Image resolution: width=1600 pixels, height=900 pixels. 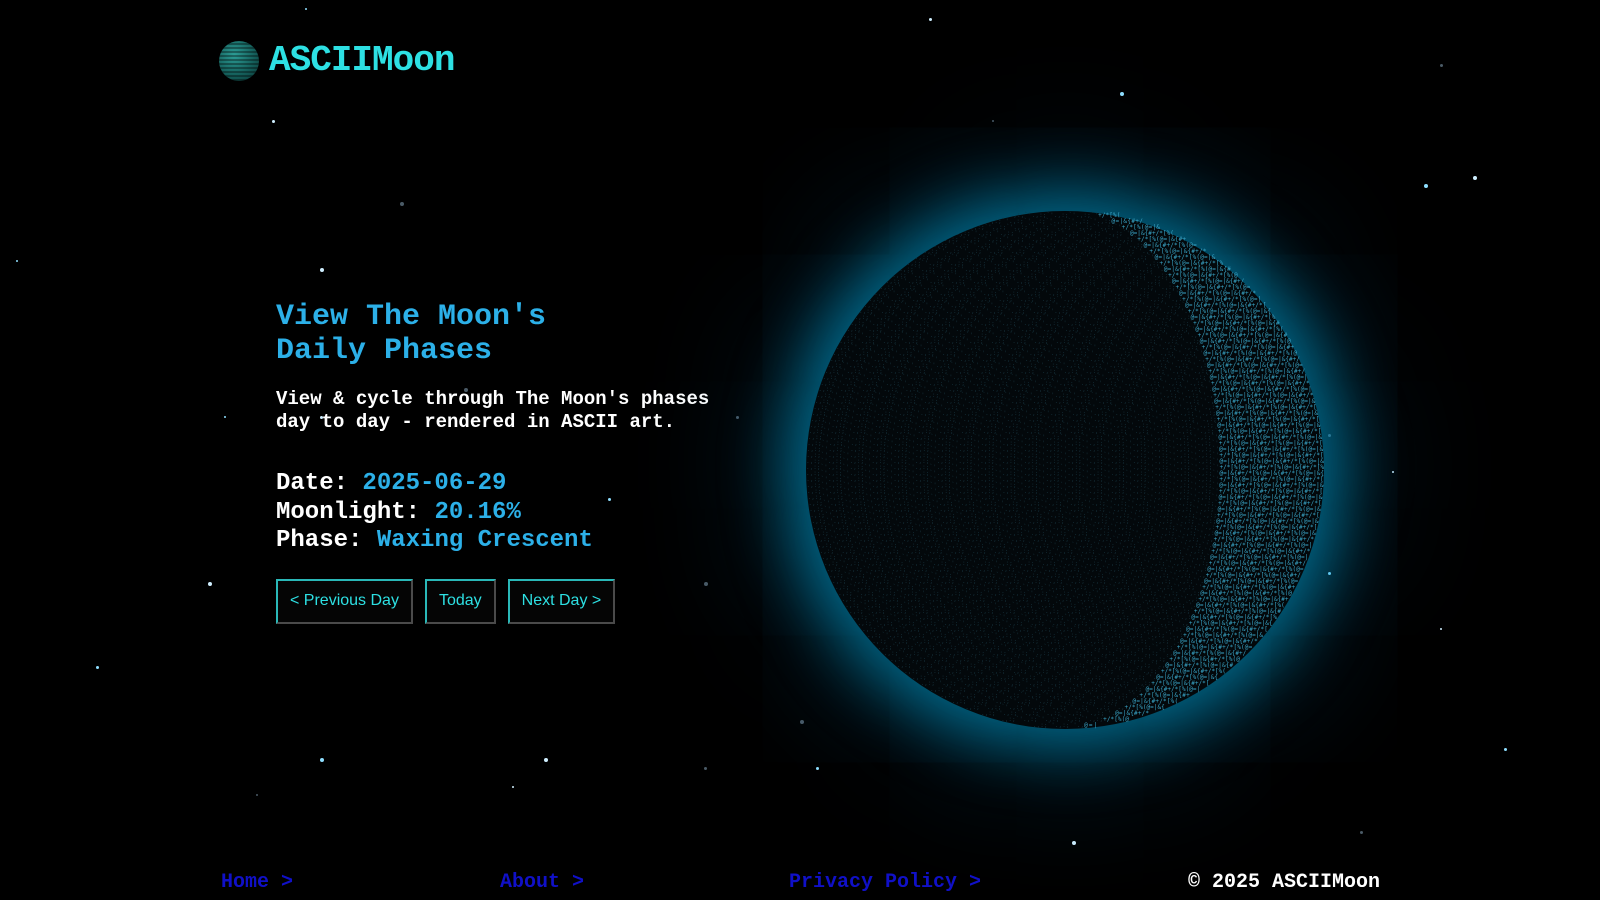 I want to click on phase-value: Waxing Crescent, so click(x=484, y=540).